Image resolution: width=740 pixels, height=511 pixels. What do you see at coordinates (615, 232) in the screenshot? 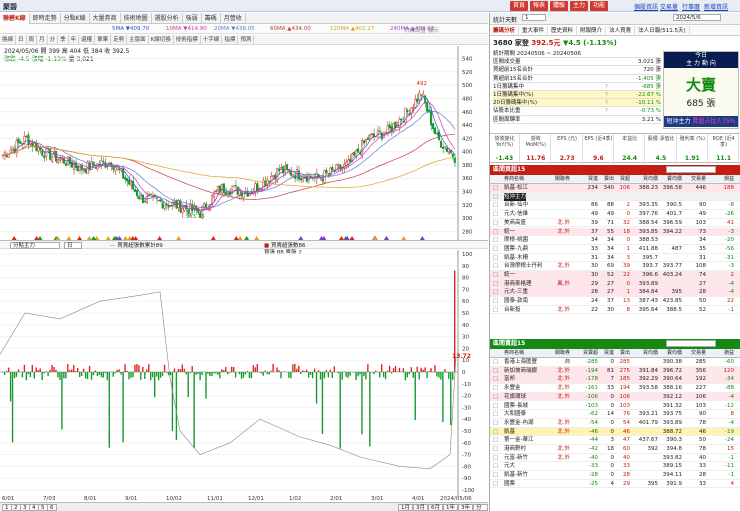
I see `broker-row: □ 統一 北.外 37 55 18 393.85 394.22 73 -3` at bounding box center [615, 232].